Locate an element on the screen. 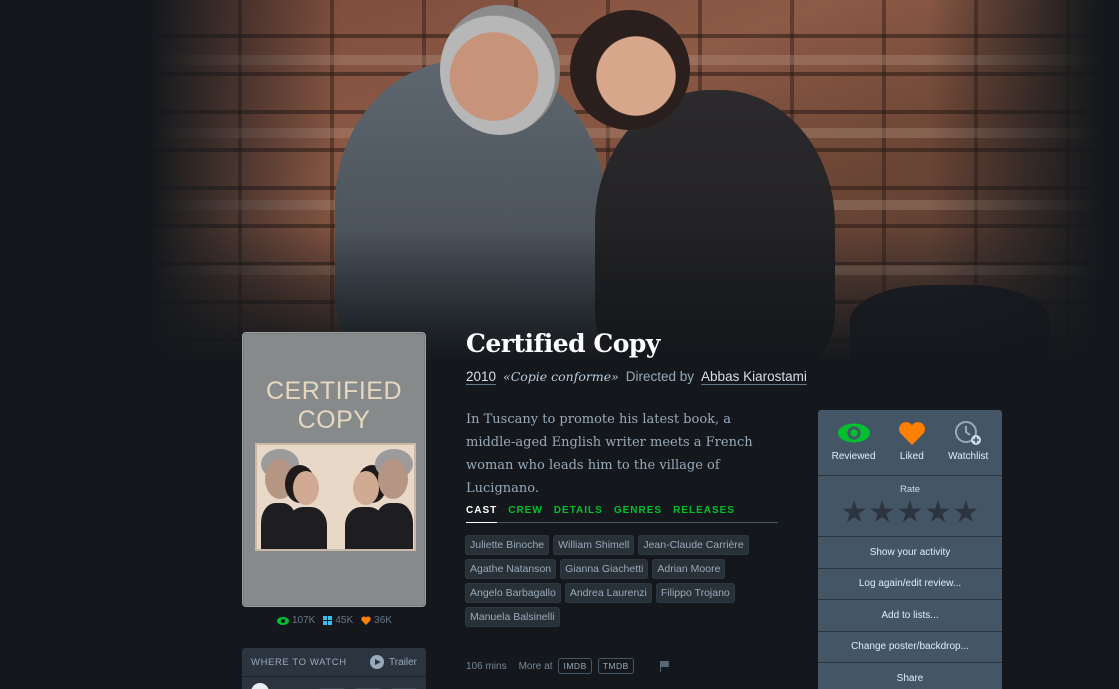 This screenshot has height=689, width=1119. poster-stats: 107K 45K 36K is located at coordinates (334, 620).